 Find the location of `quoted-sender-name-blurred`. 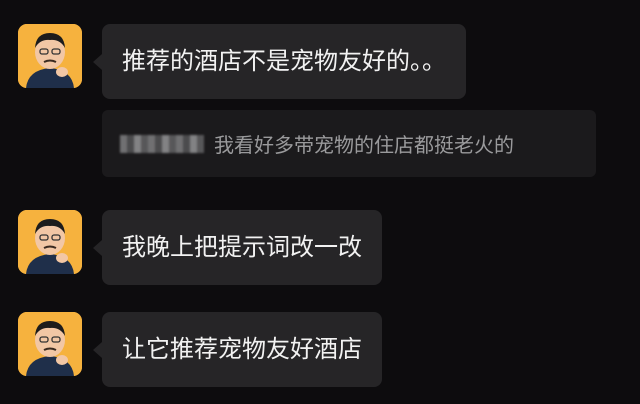

quoted-sender-name-blurred is located at coordinates (162, 143).